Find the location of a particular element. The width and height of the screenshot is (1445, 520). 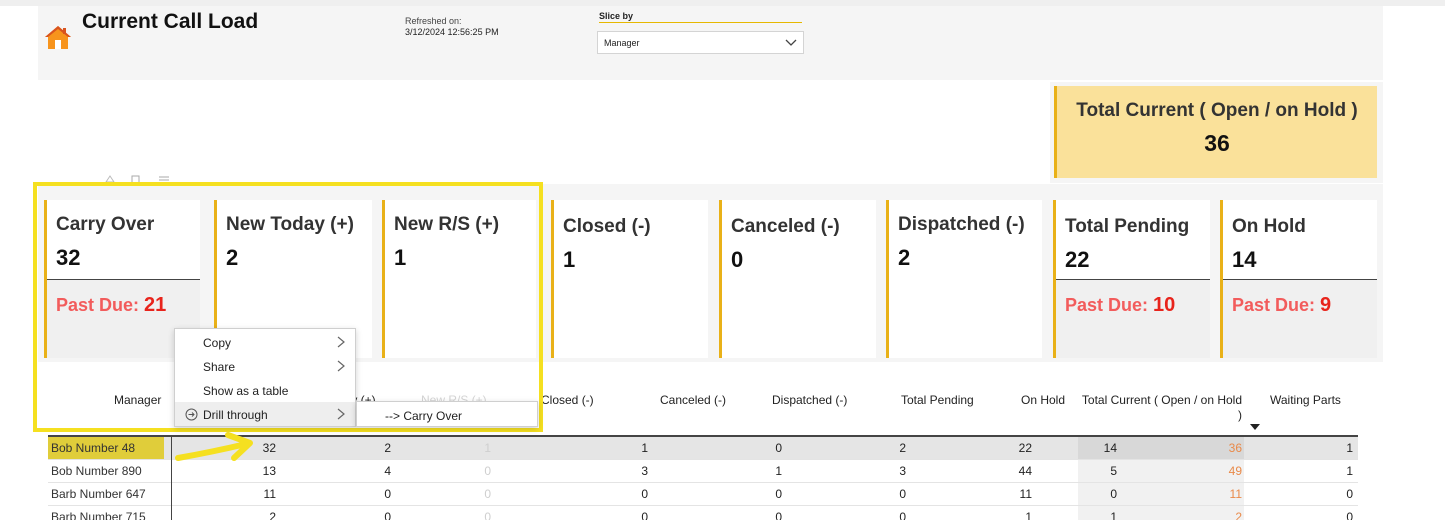

canceled-card: Canceled (-) 0 is located at coordinates (797, 279).